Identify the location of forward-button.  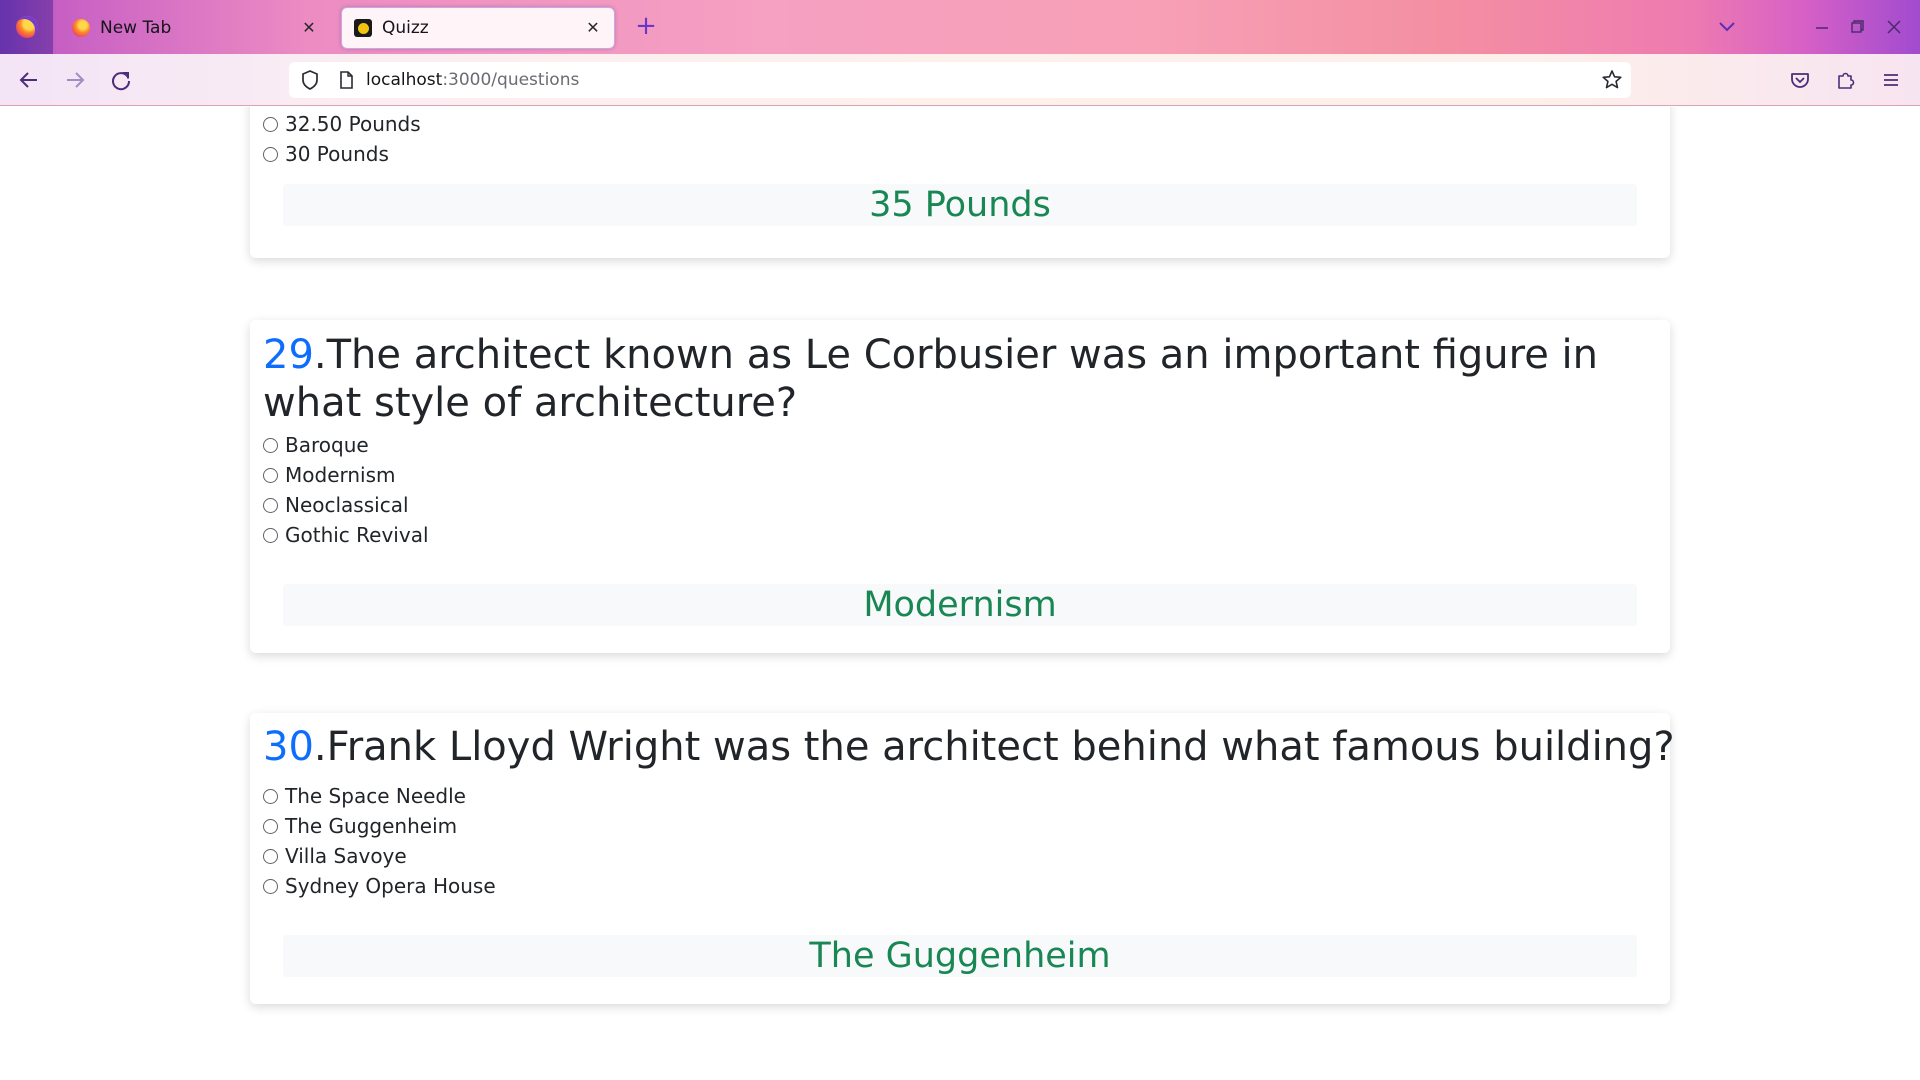
(75, 80).